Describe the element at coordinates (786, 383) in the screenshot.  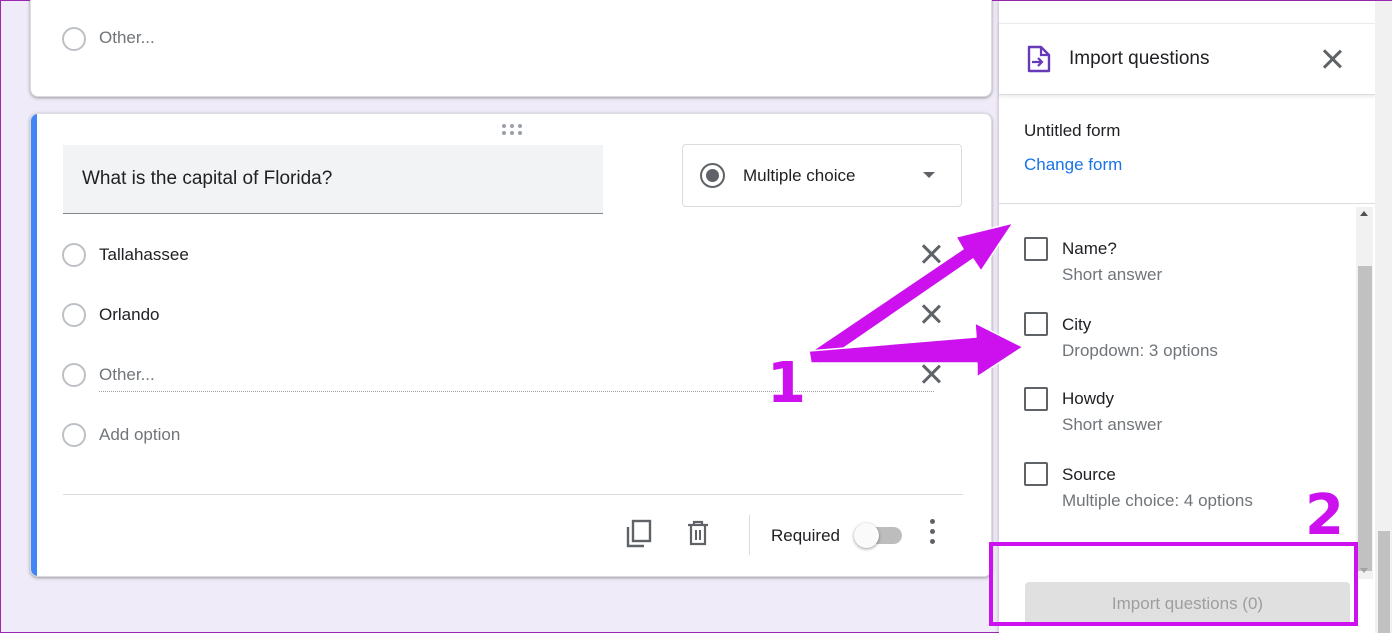
I see `annotation-step-1: 1` at that location.